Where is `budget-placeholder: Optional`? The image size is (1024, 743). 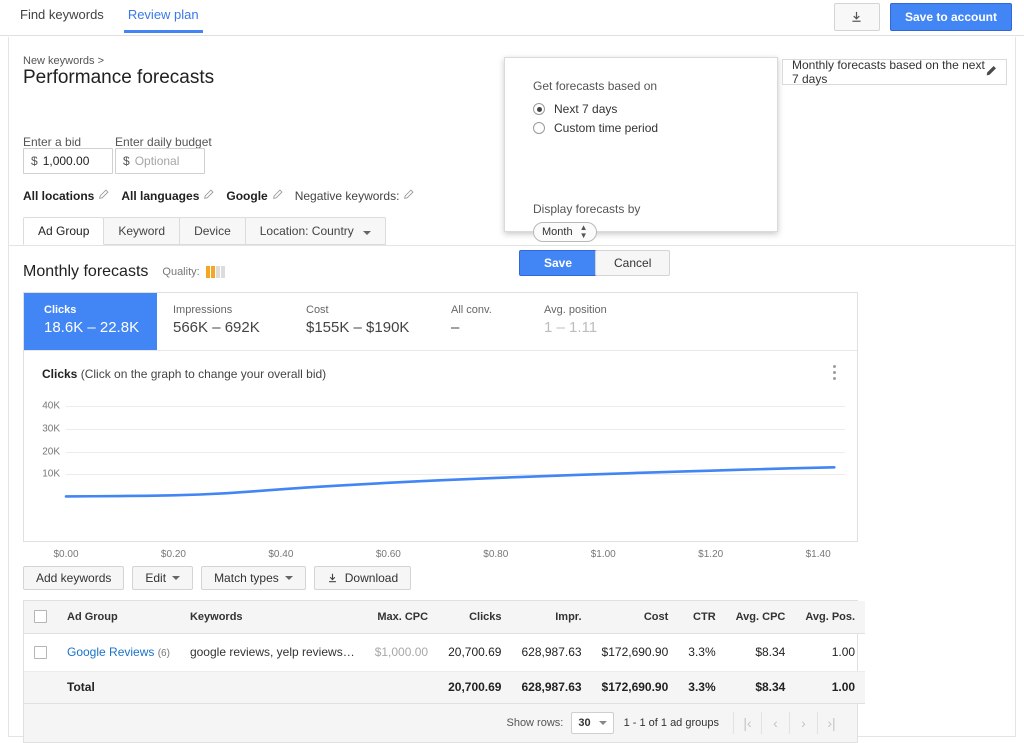 budget-placeholder: Optional is located at coordinates (157, 161).